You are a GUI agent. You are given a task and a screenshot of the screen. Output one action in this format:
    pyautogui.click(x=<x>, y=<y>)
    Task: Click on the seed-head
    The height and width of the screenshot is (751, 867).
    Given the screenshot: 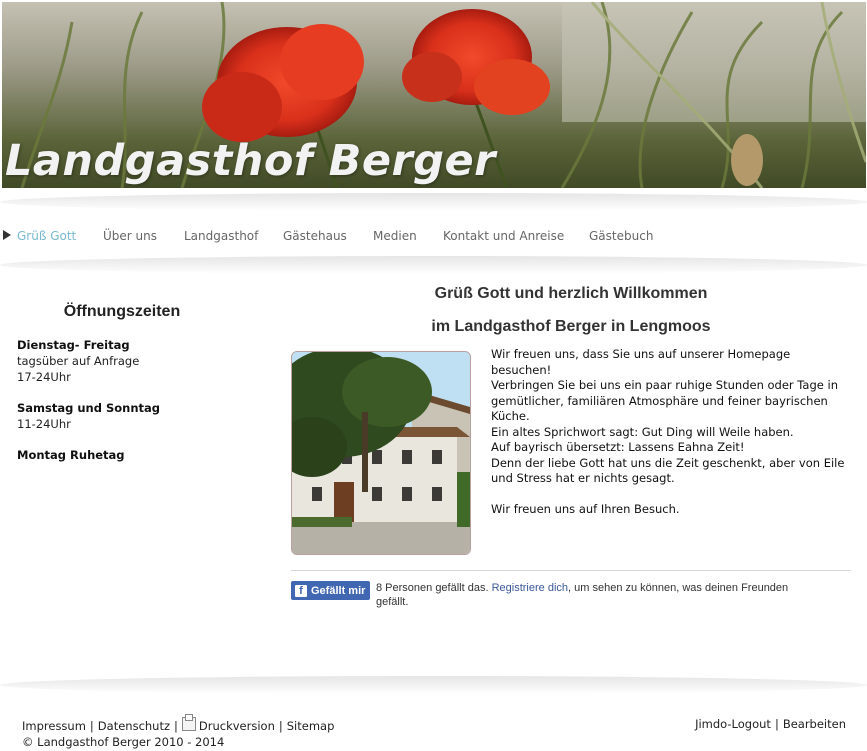 What is the action you would take?
    pyautogui.click(x=747, y=160)
    